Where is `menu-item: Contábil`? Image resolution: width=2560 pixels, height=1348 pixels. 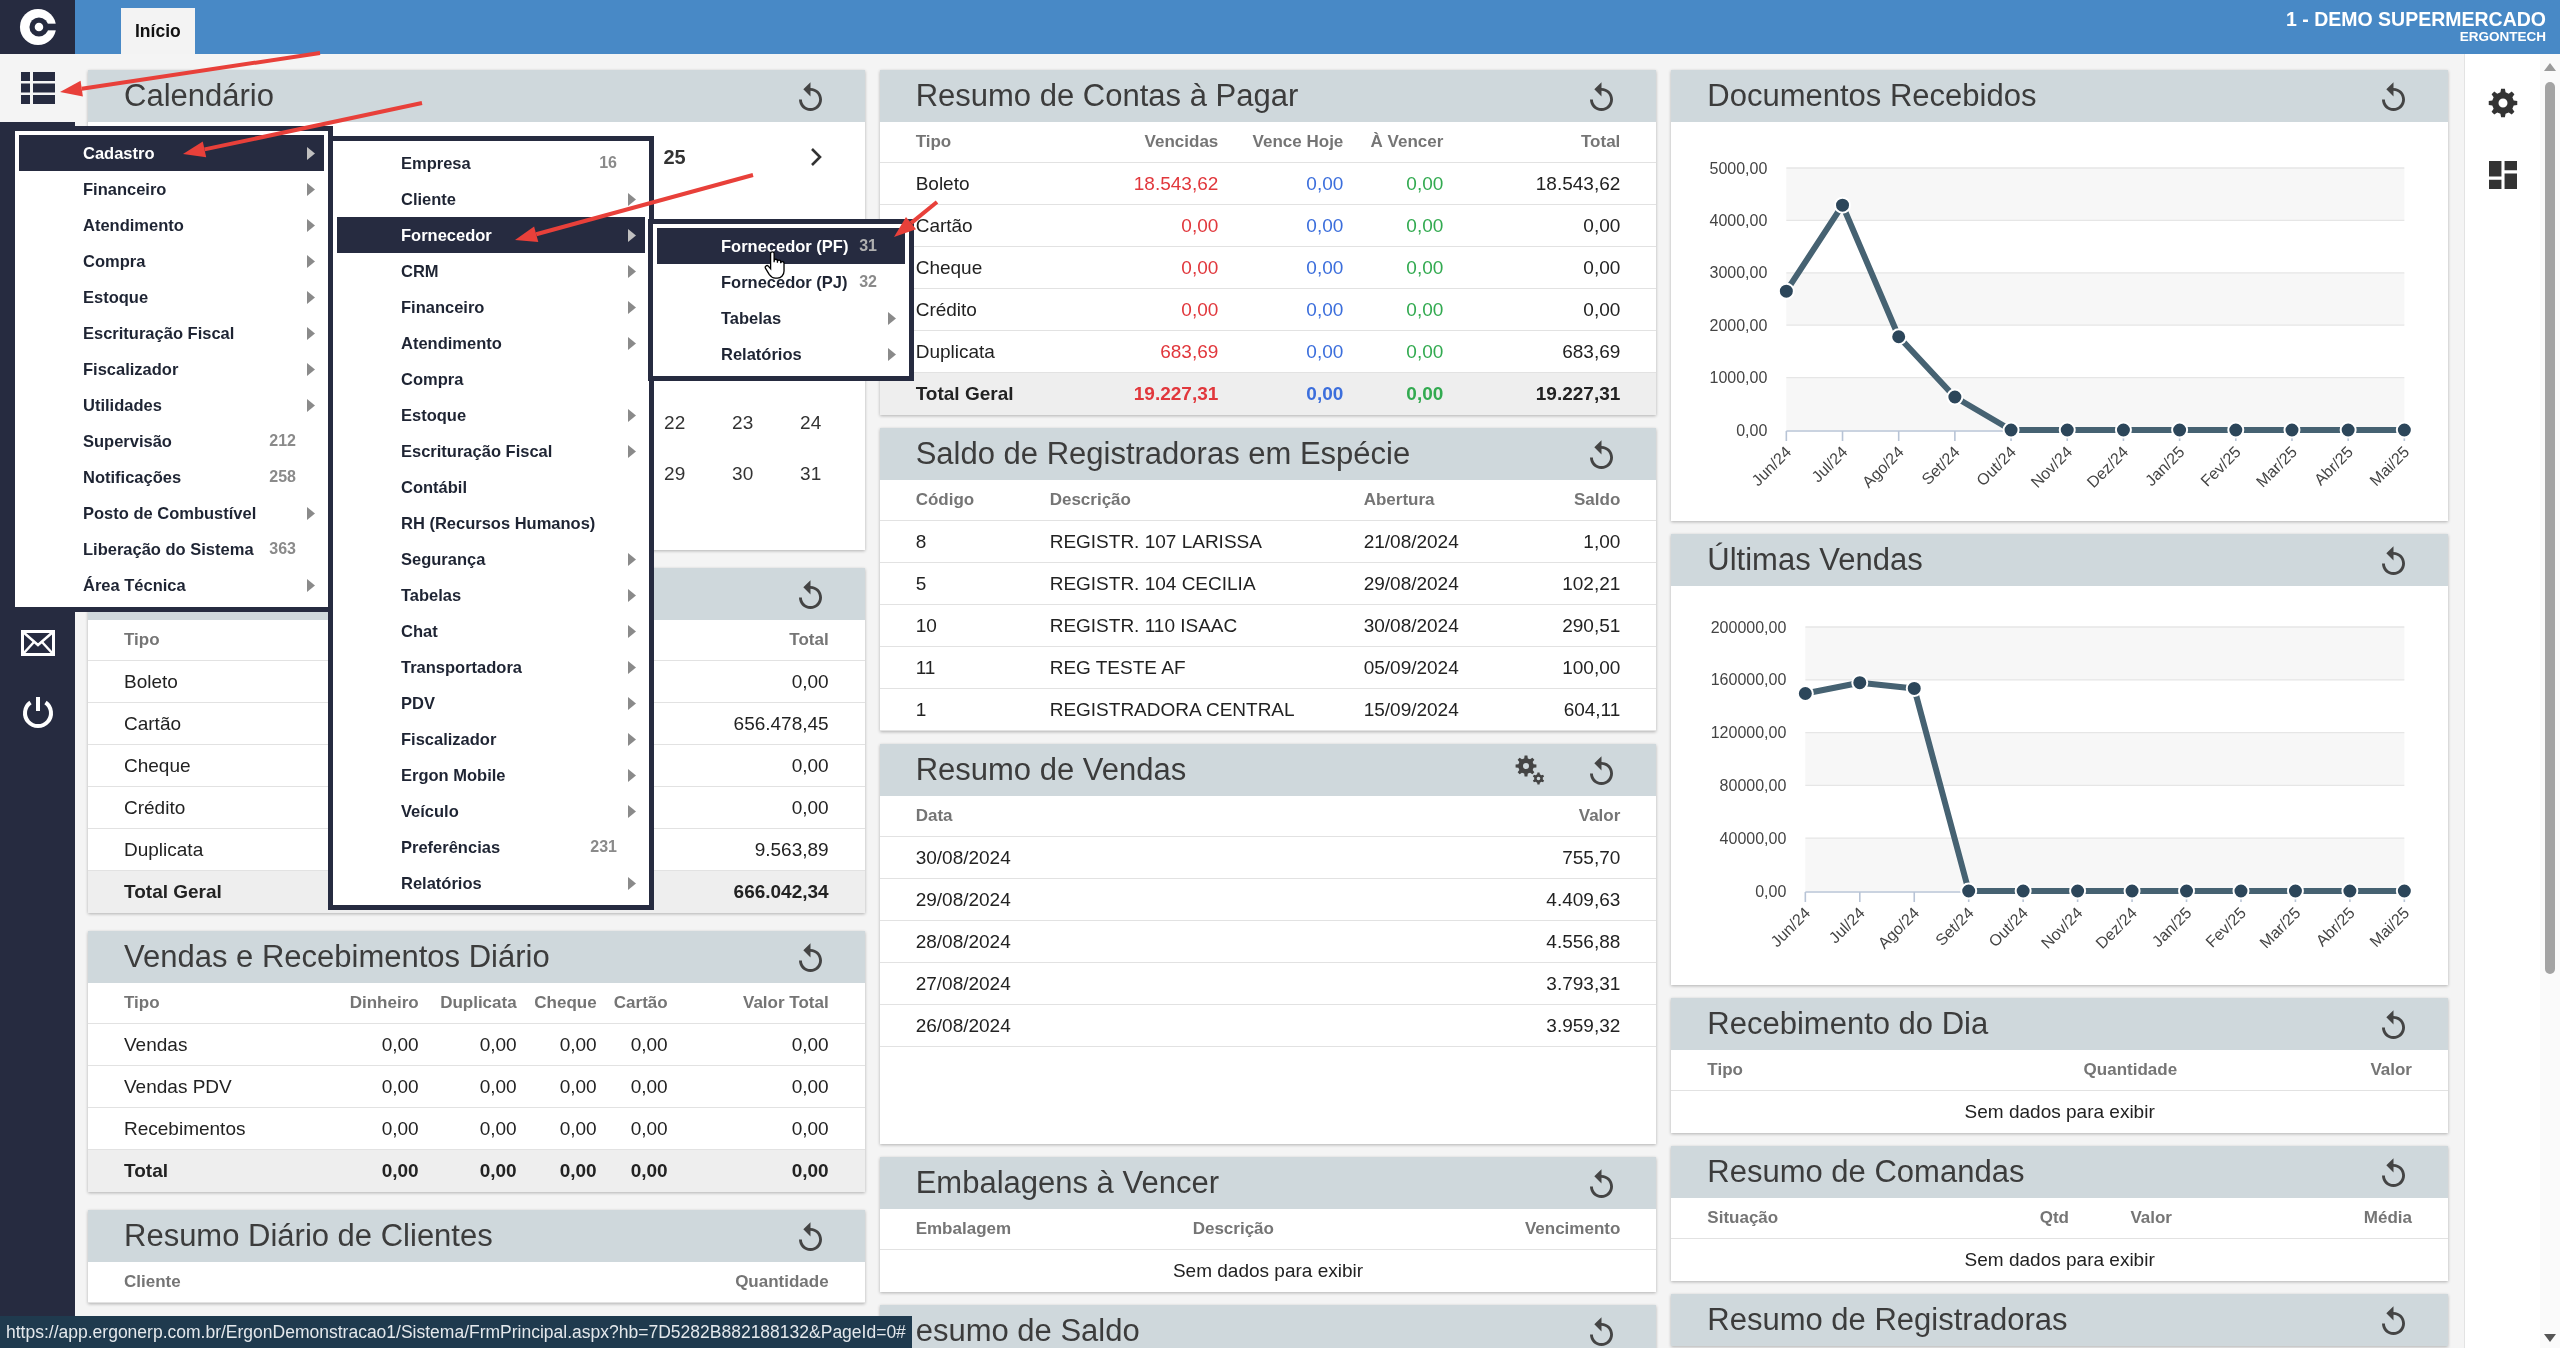
menu-item: Contábil is located at coordinates (491, 487).